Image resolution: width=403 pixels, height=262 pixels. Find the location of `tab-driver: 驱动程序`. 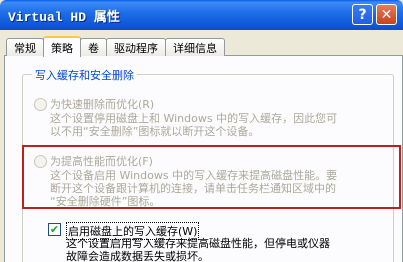

tab-driver: 驱动程序 is located at coordinates (136, 47).